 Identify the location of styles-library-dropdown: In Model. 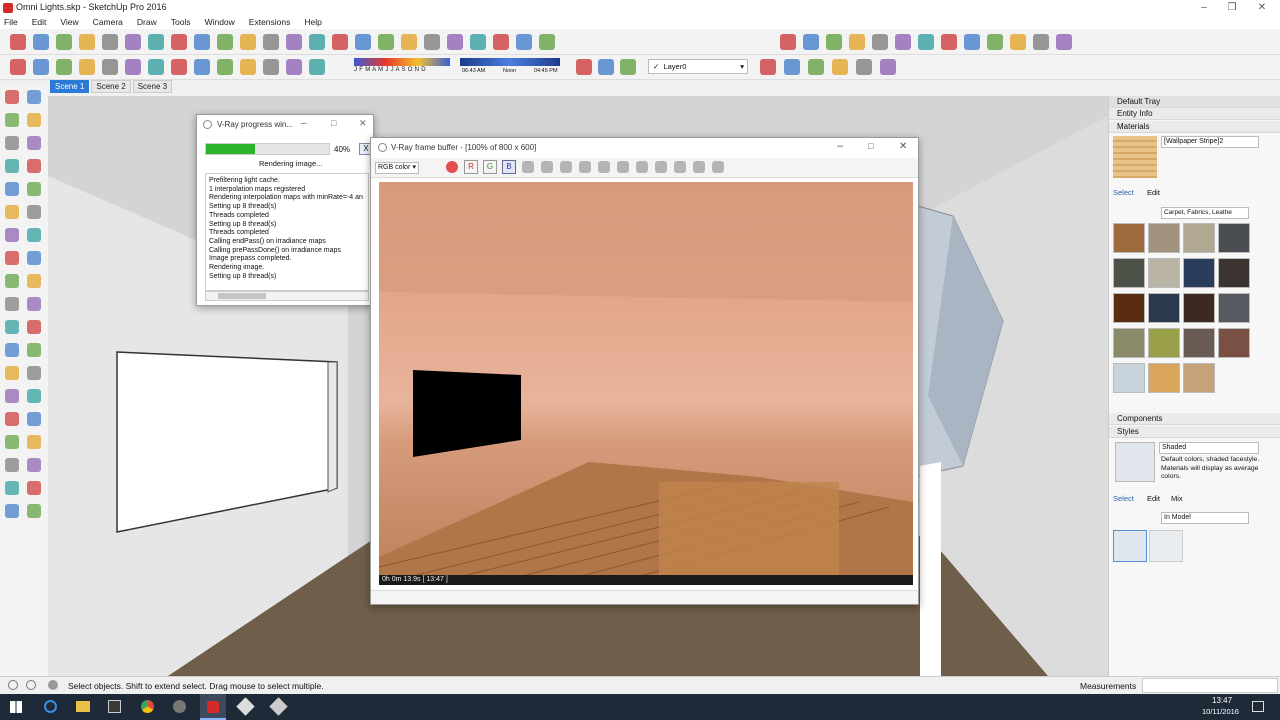
(1205, 518).